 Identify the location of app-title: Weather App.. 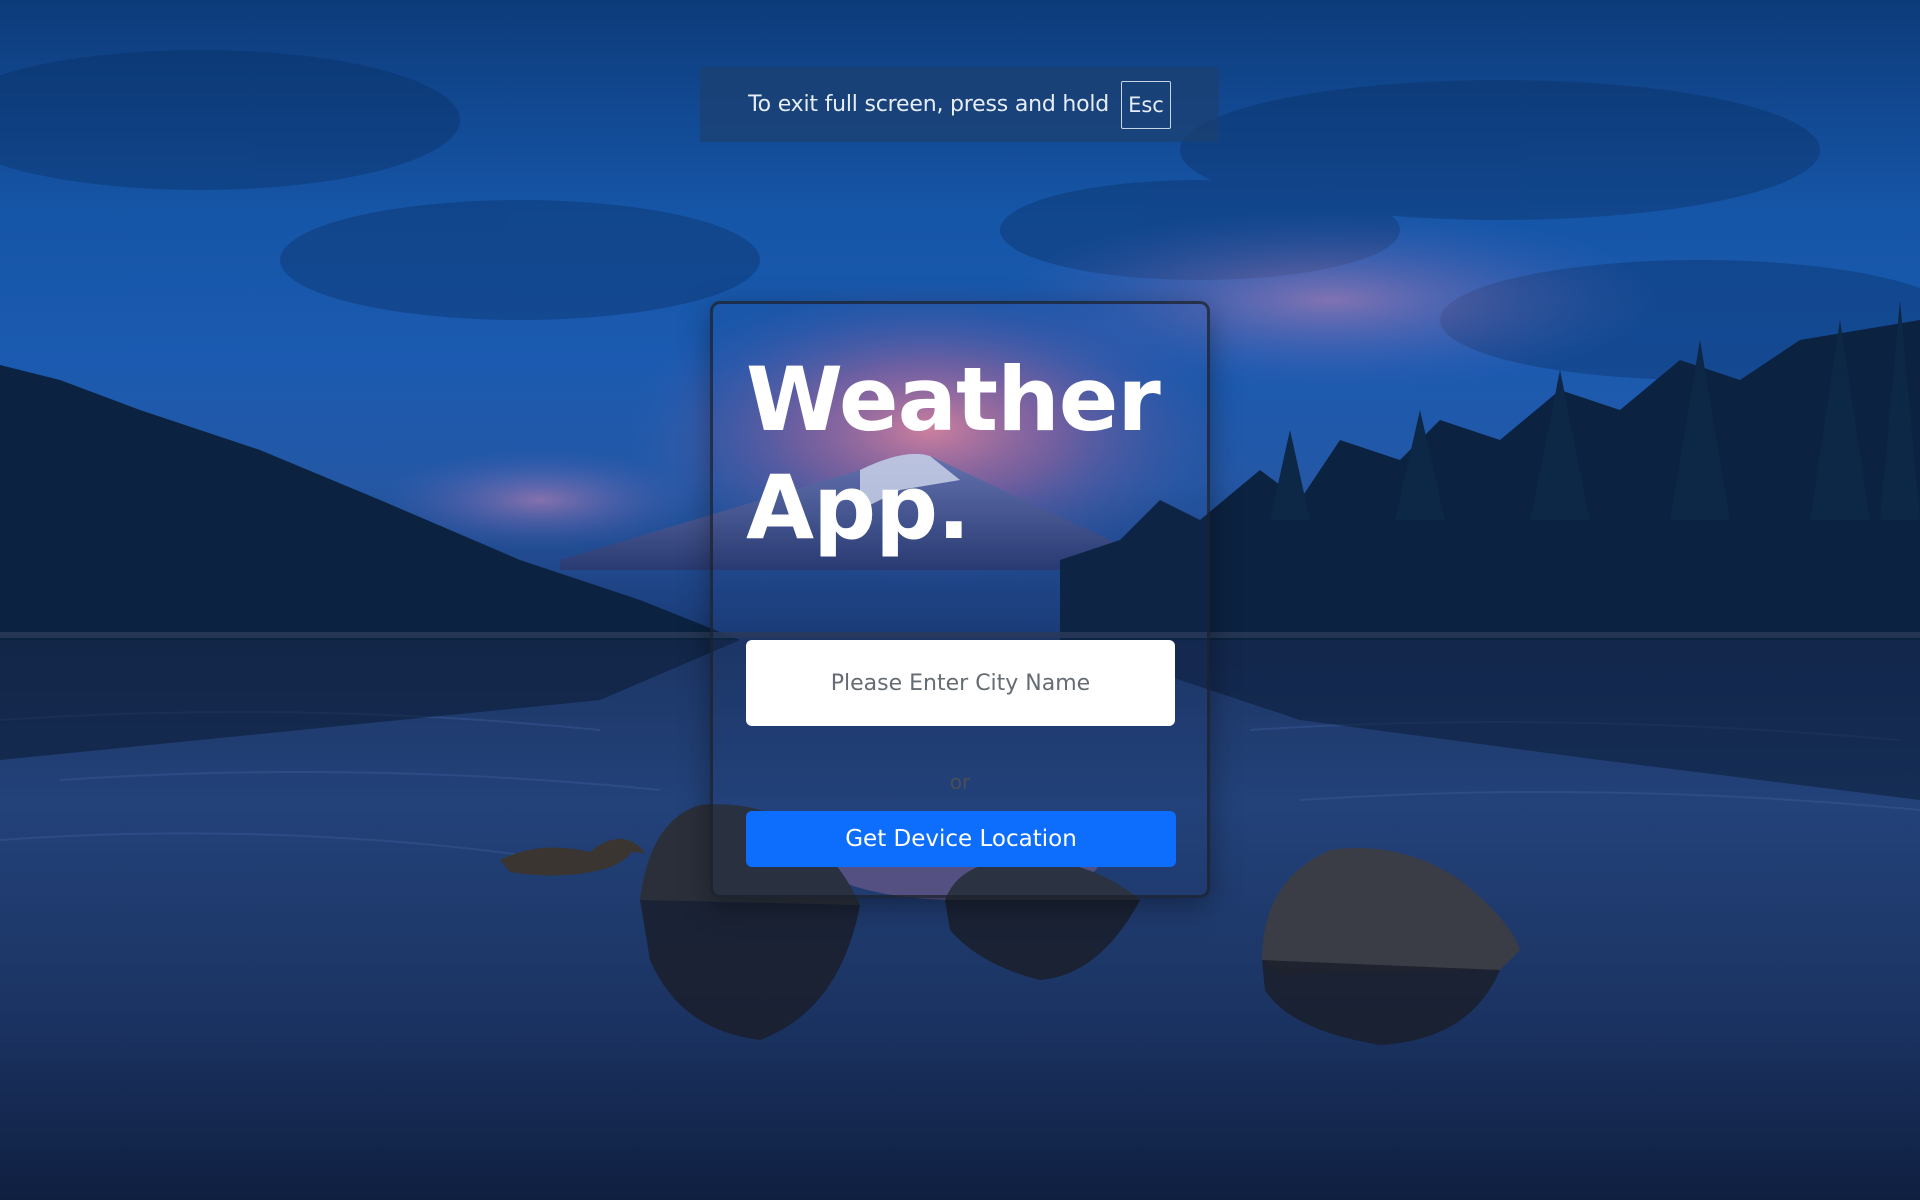
(966, 454).